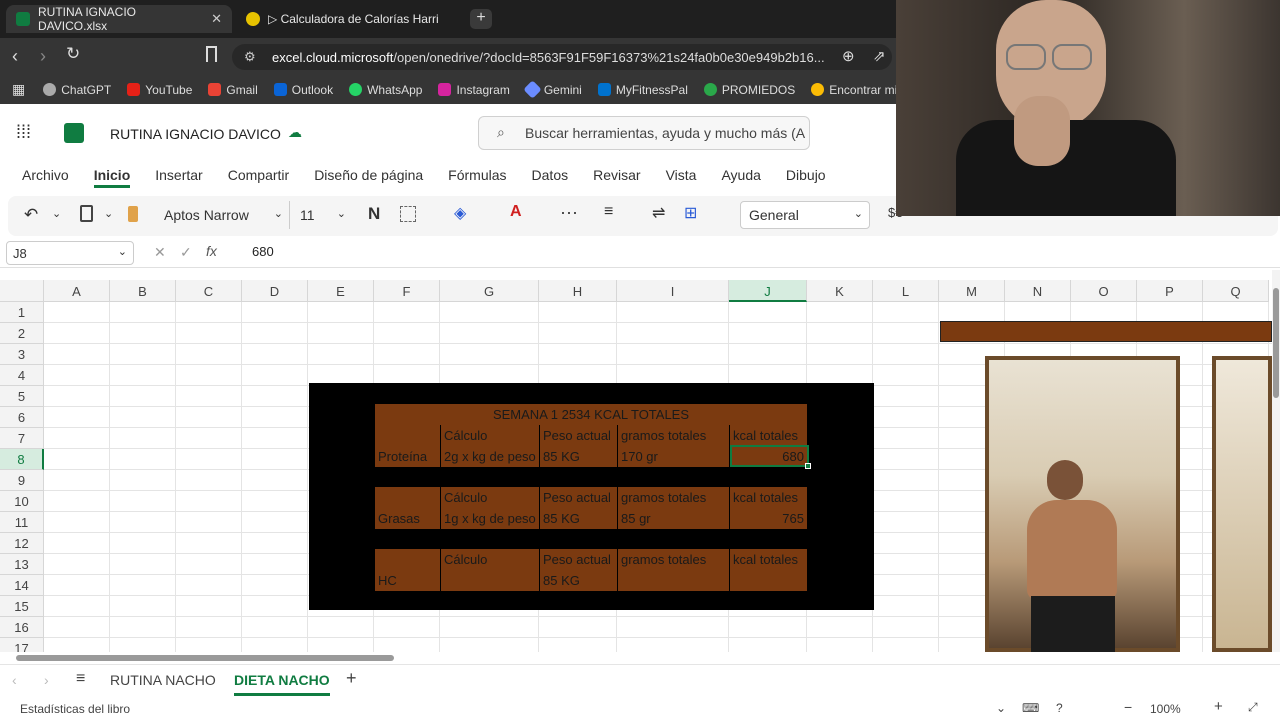 The width and height of the screenshot is (1280, 720). I want to click on insert-function-icon: fx, so click(211, 251).